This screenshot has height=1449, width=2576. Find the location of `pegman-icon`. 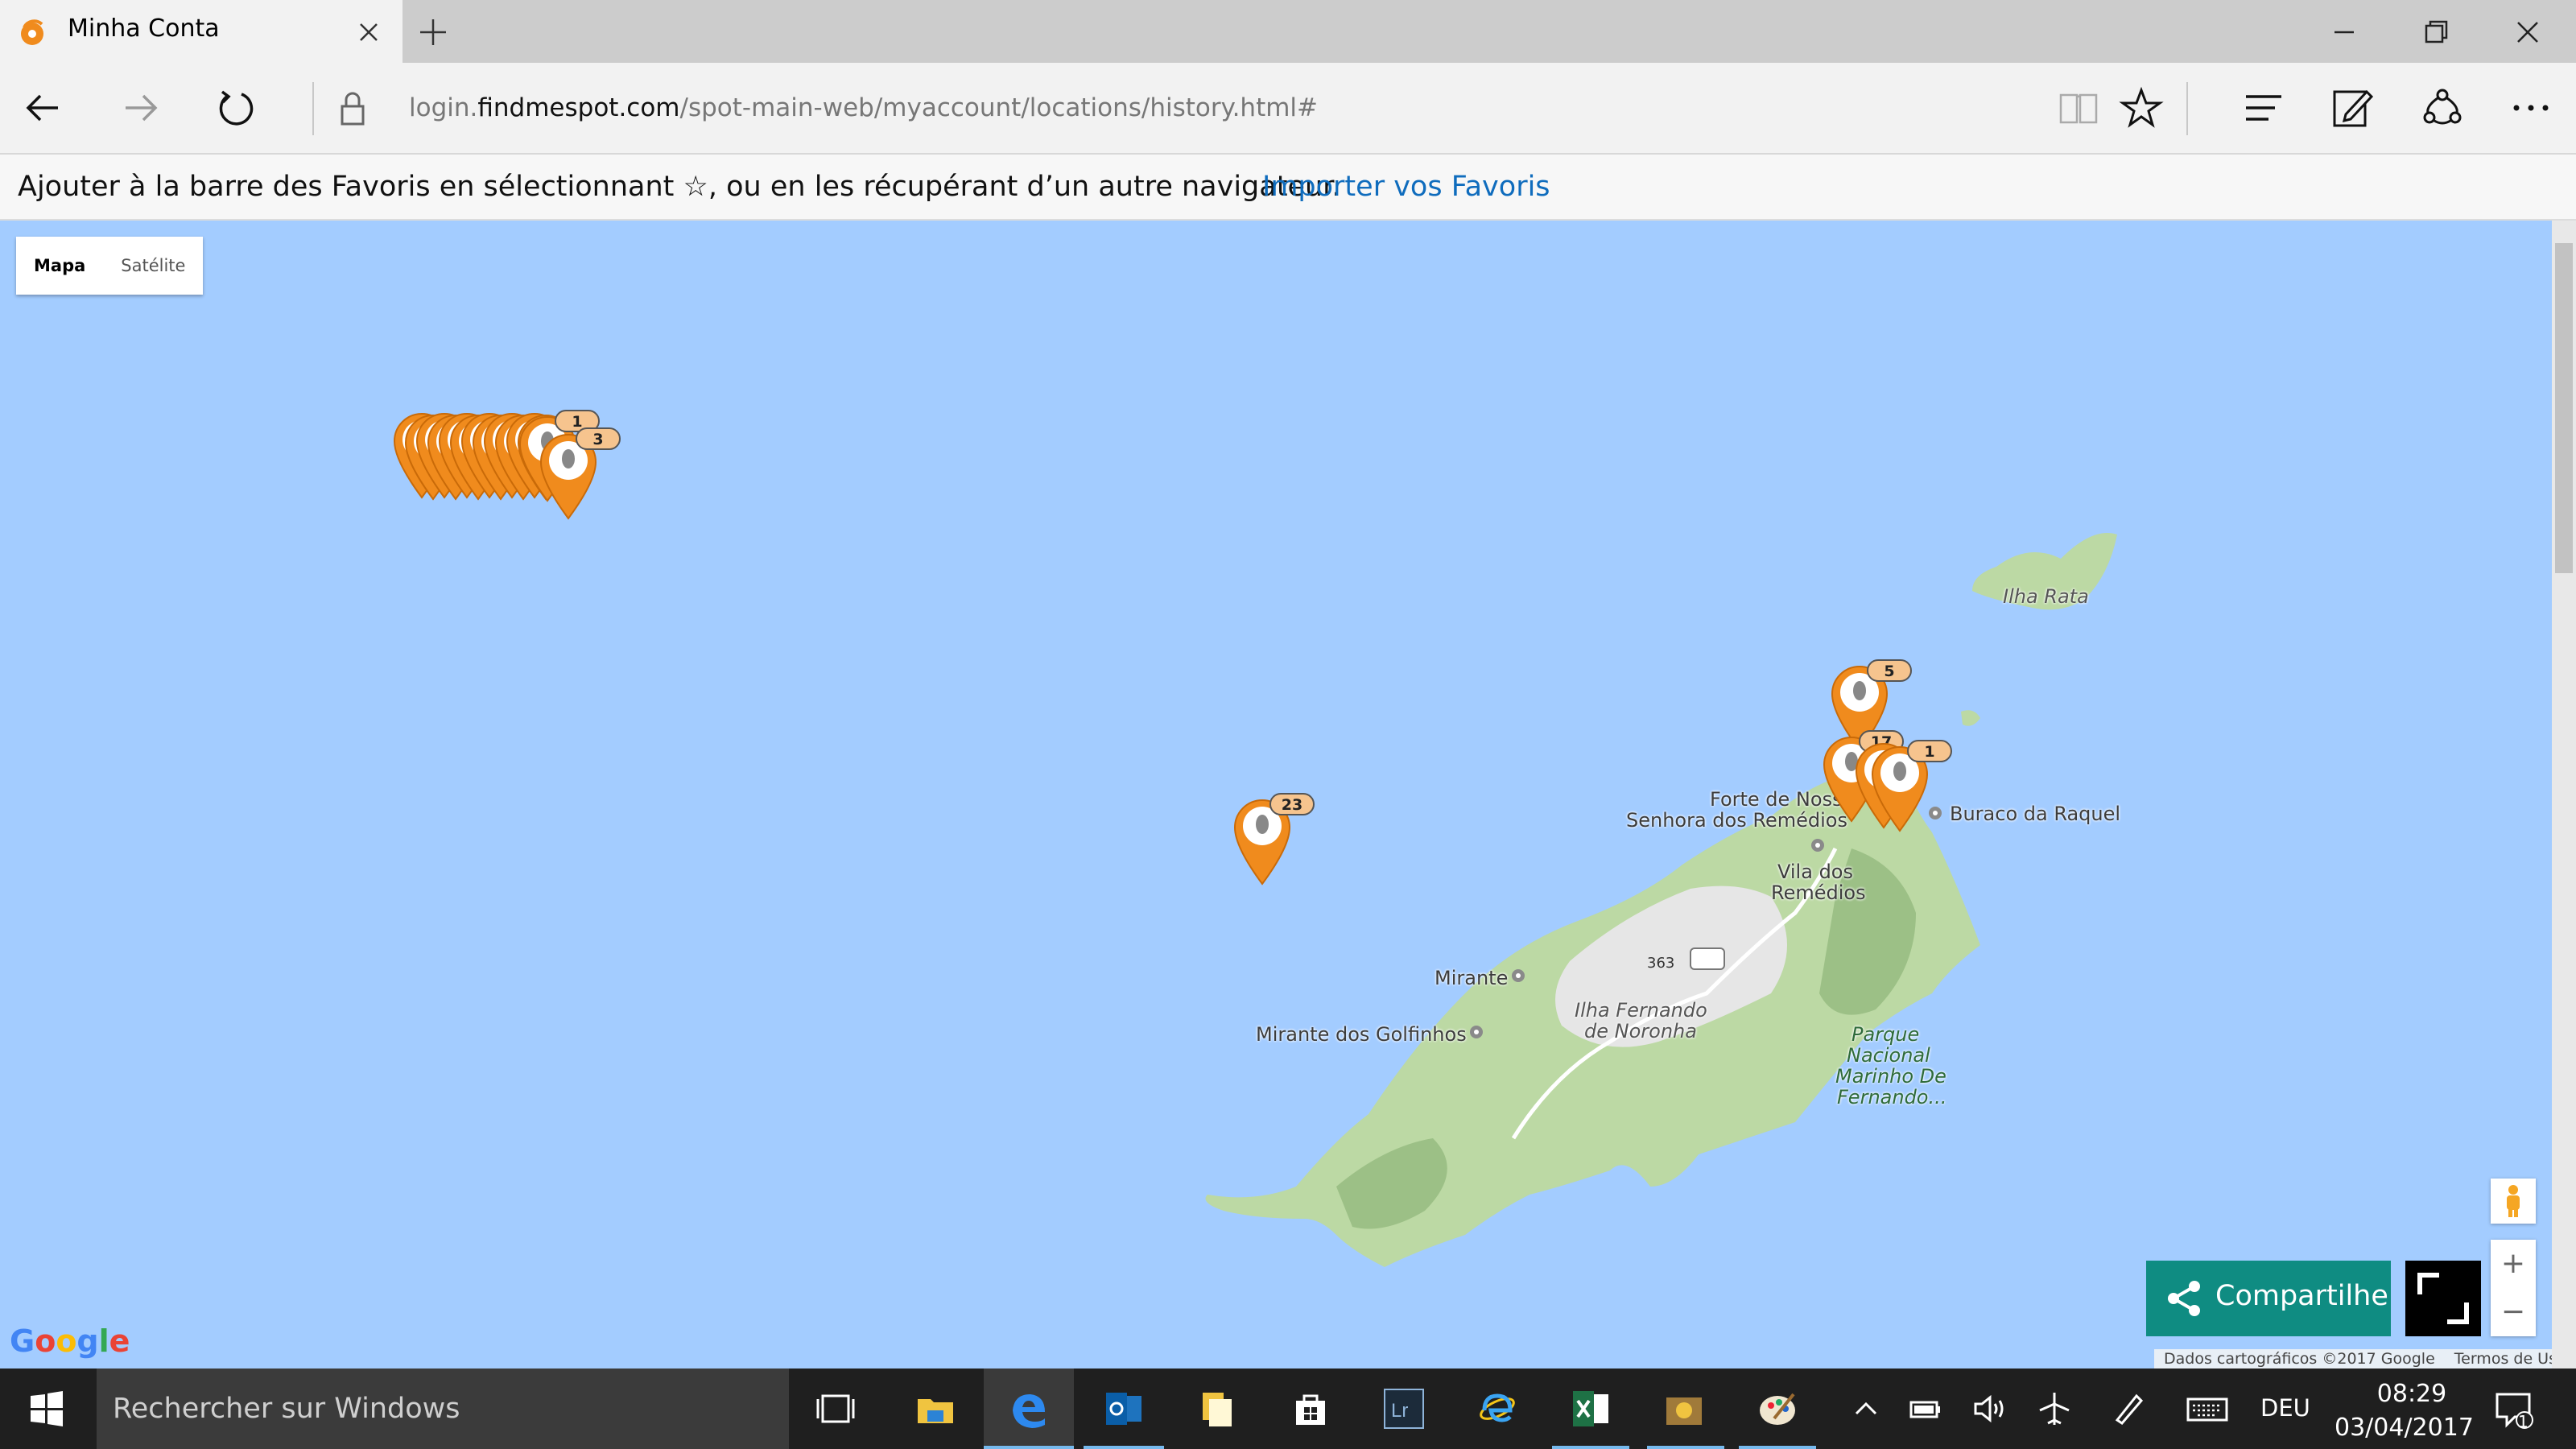

pegman-icon is located at coordinates (2513, 1201).